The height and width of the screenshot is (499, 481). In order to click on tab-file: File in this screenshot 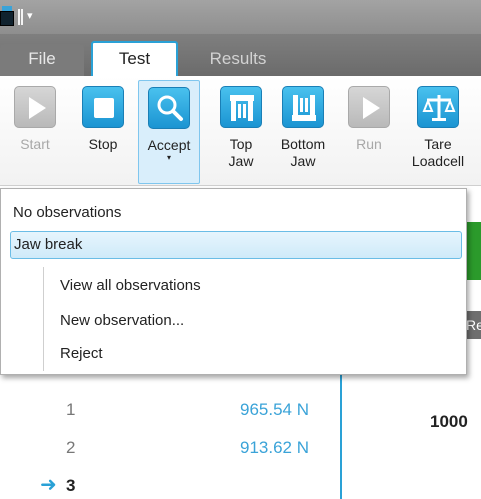, I will do `click(42, 60)`.